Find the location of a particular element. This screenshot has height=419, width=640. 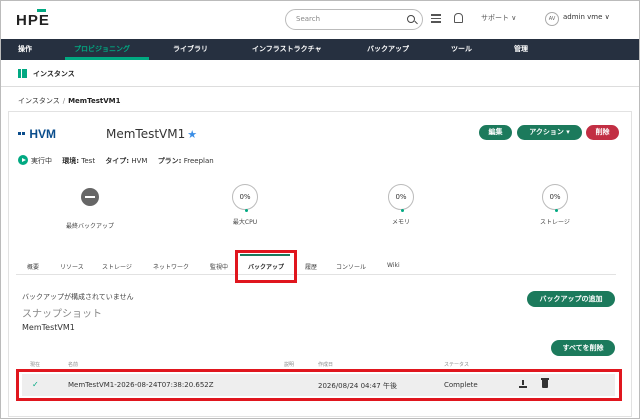

search-input: Search is located at coordinates (354, 19).